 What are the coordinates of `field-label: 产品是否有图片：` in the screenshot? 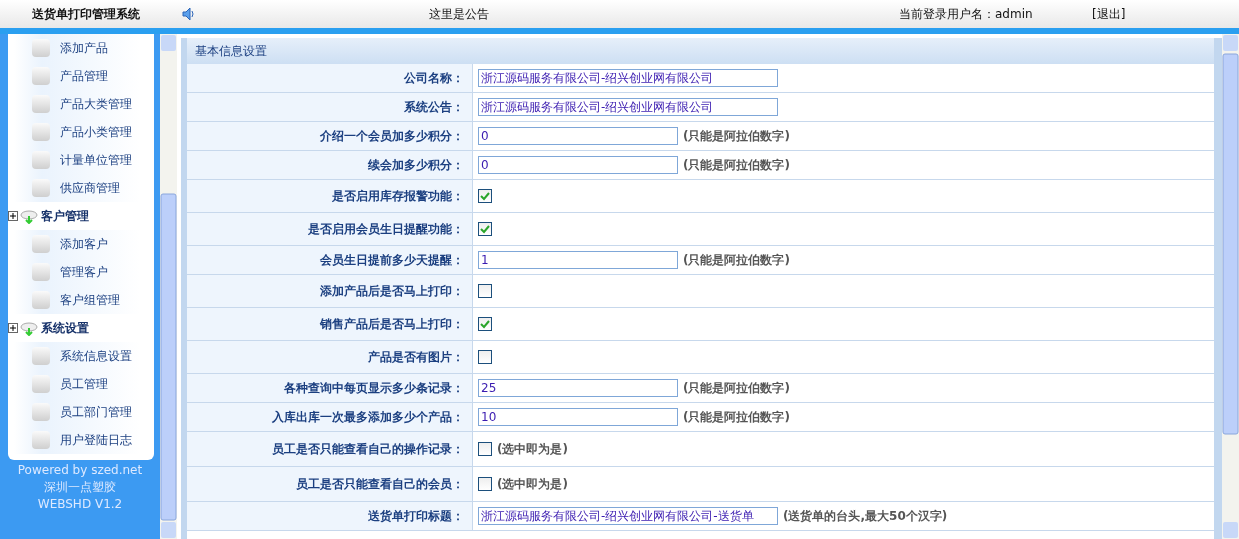 It's located at (330, 357).